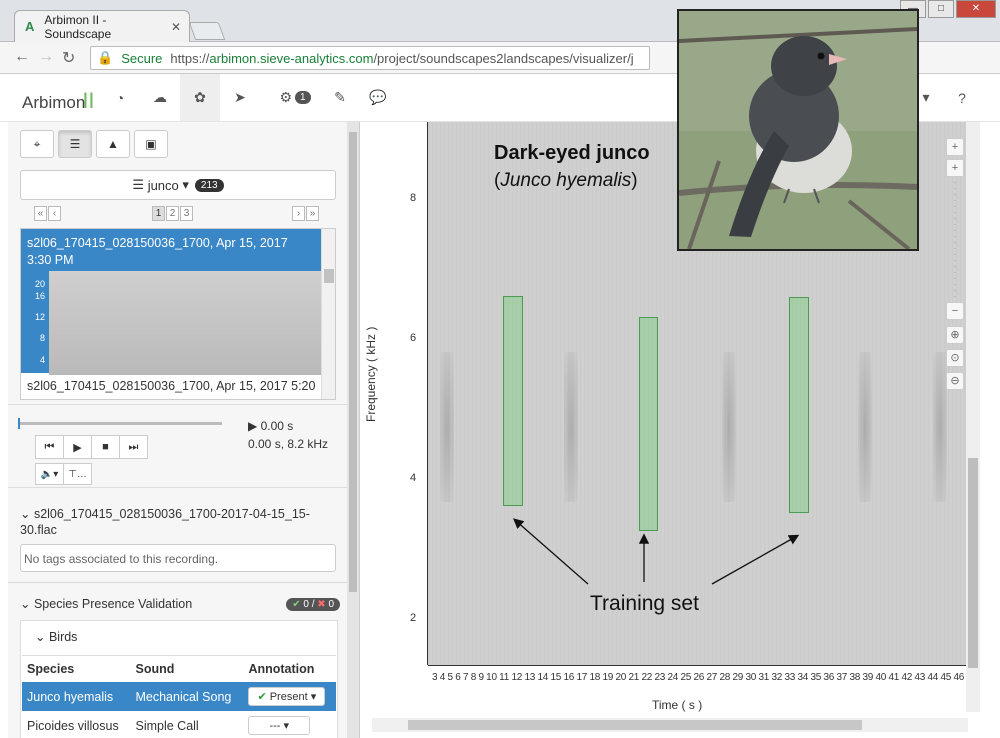 The height and width of the screenshot is (738, 1000). I want to click on y-tick: 4, so click(413, 478).